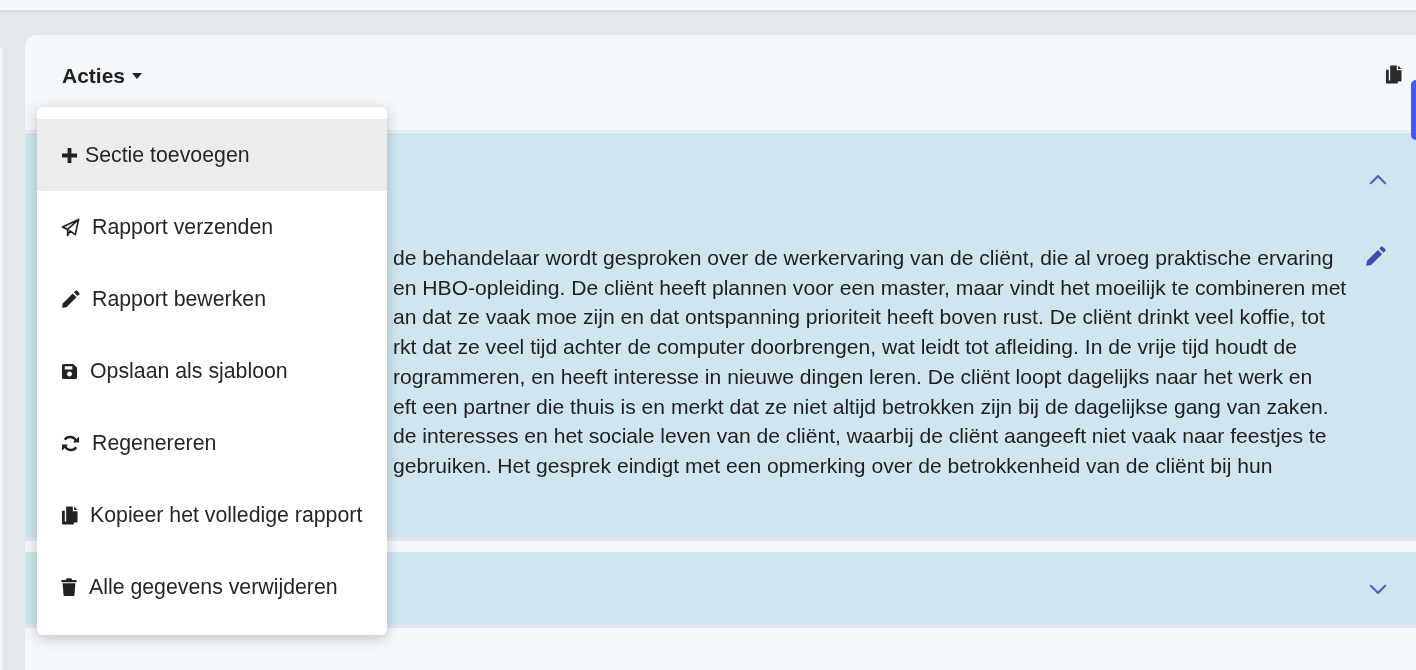  What do you see at coordinates (69, 155) in the screenshot?
I see `plus-icon` at bounding box center [69, 155].